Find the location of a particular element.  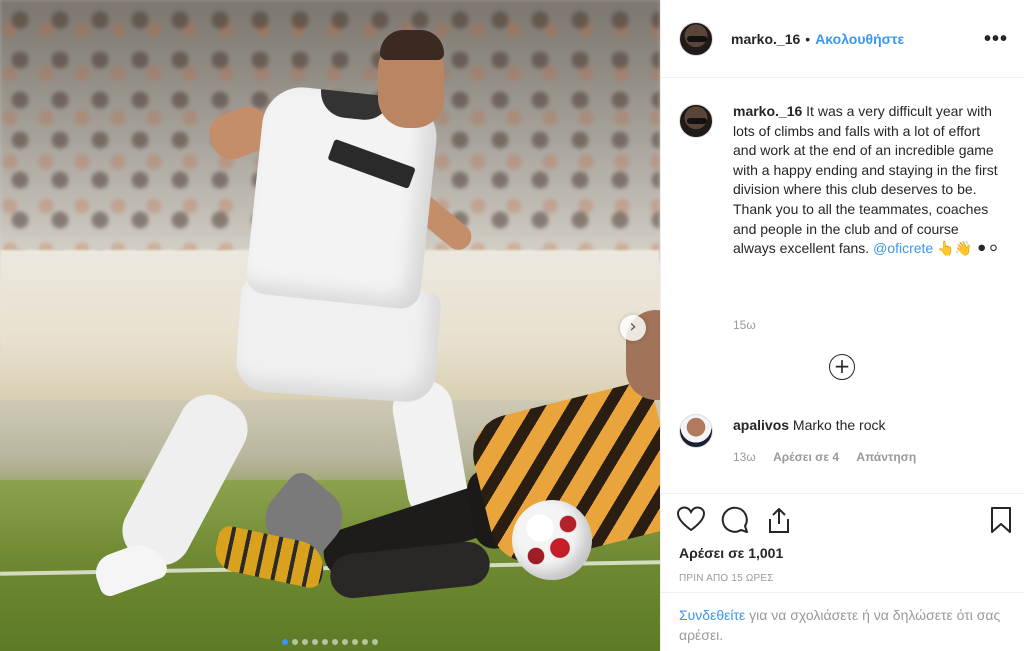

comment-text: apalivos Marko the rock is located at coordinates (831, 425).